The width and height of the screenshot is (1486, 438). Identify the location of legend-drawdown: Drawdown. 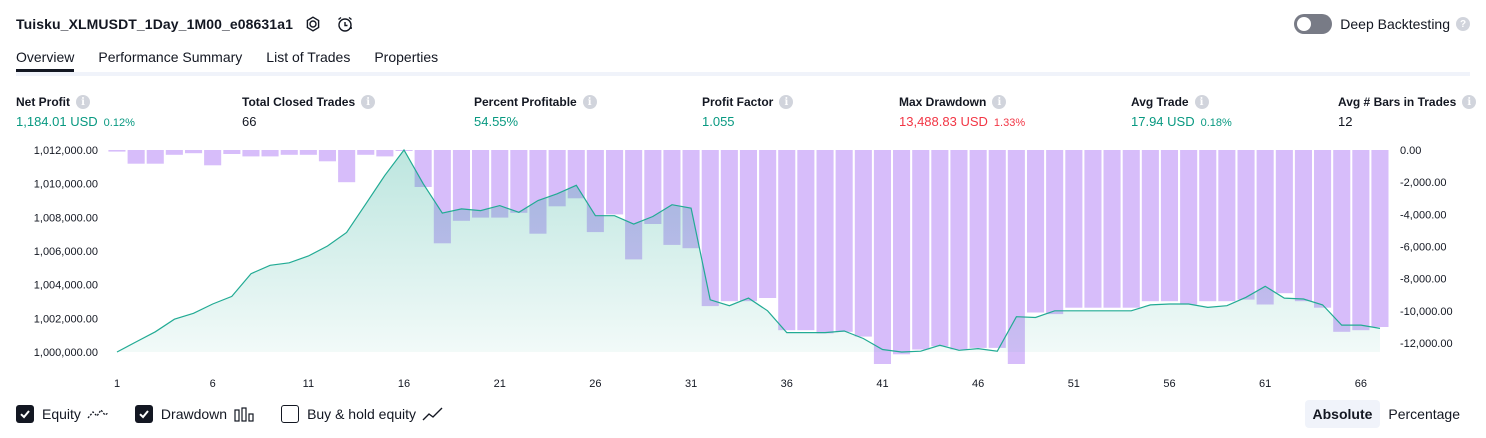
(194, 414).